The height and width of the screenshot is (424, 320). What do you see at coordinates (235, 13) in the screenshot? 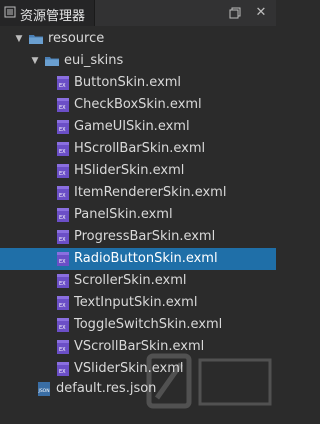
I see `restore-icon` at bounding box center [235, 13].